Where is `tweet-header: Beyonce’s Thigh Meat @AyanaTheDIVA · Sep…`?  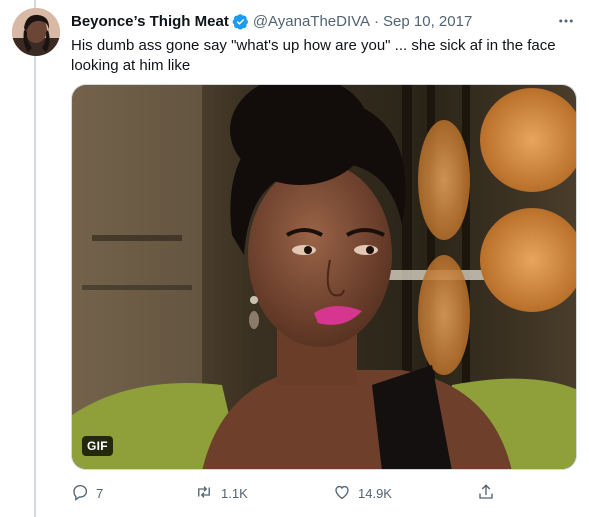
tweet-header: Beyonce’s Thigh Meat @AyanaTheDIVA · Sep… is located at coordinates (323, 21).